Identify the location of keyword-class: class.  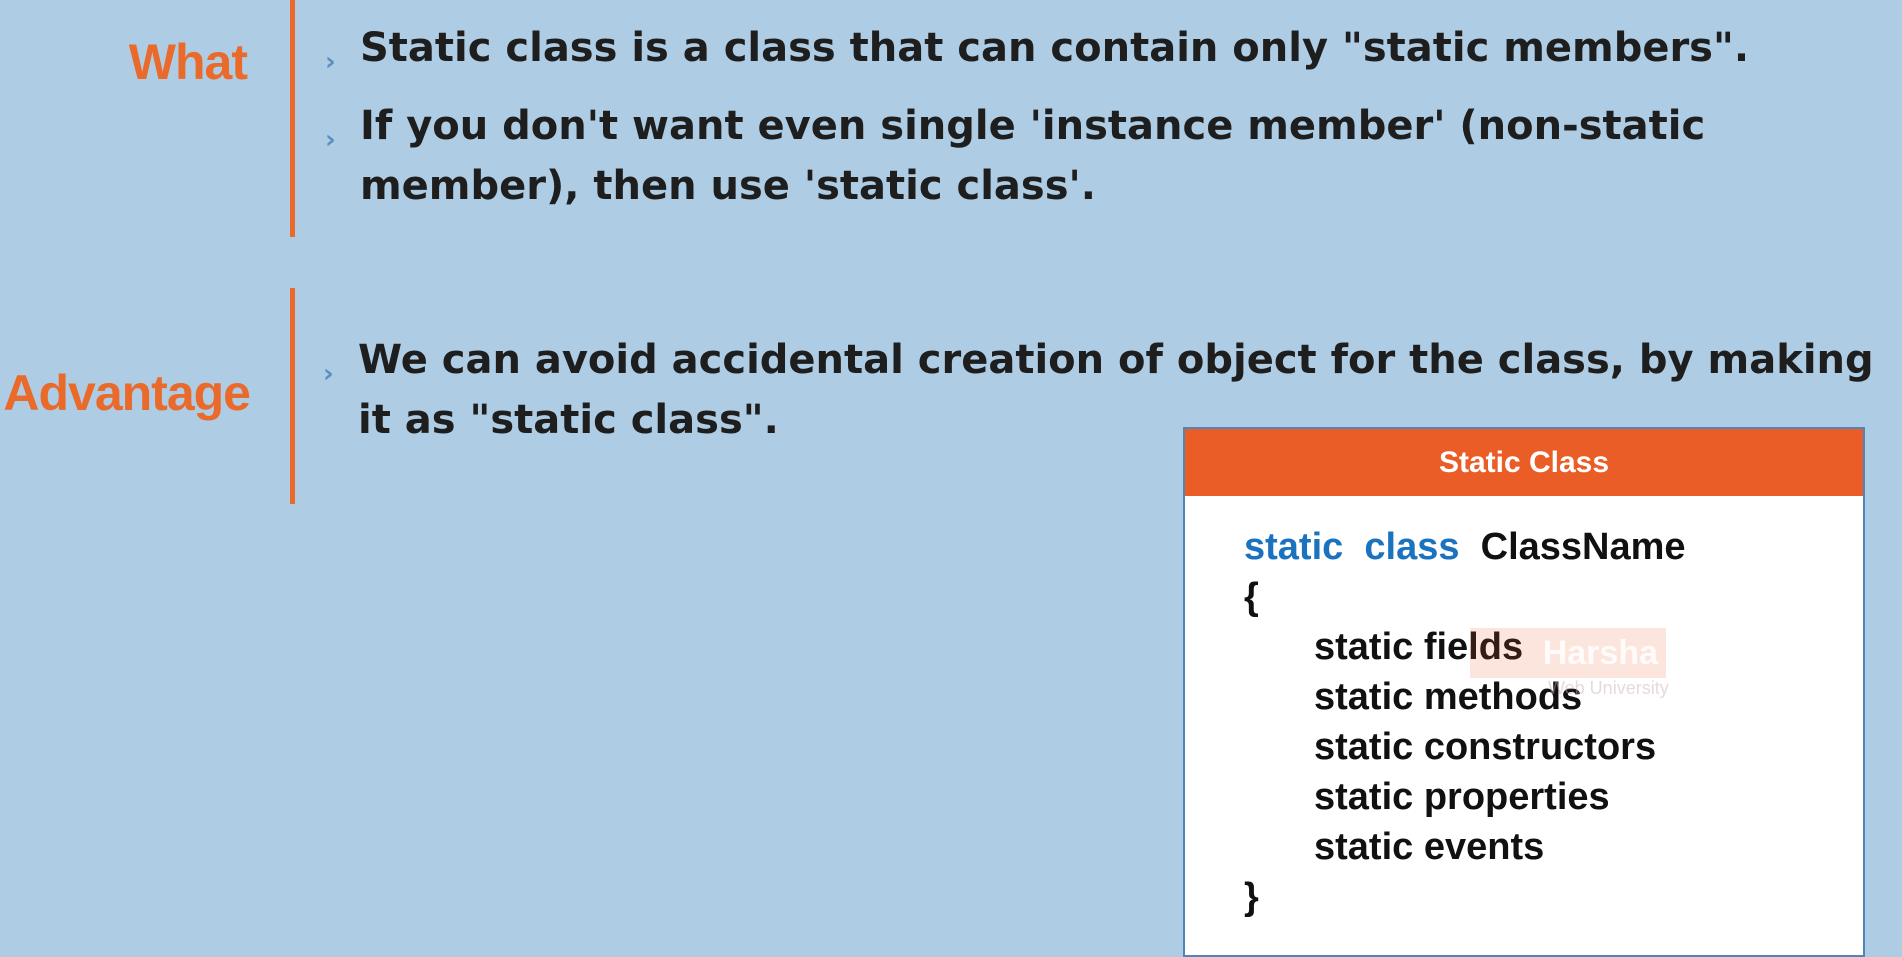
(1412, 547).